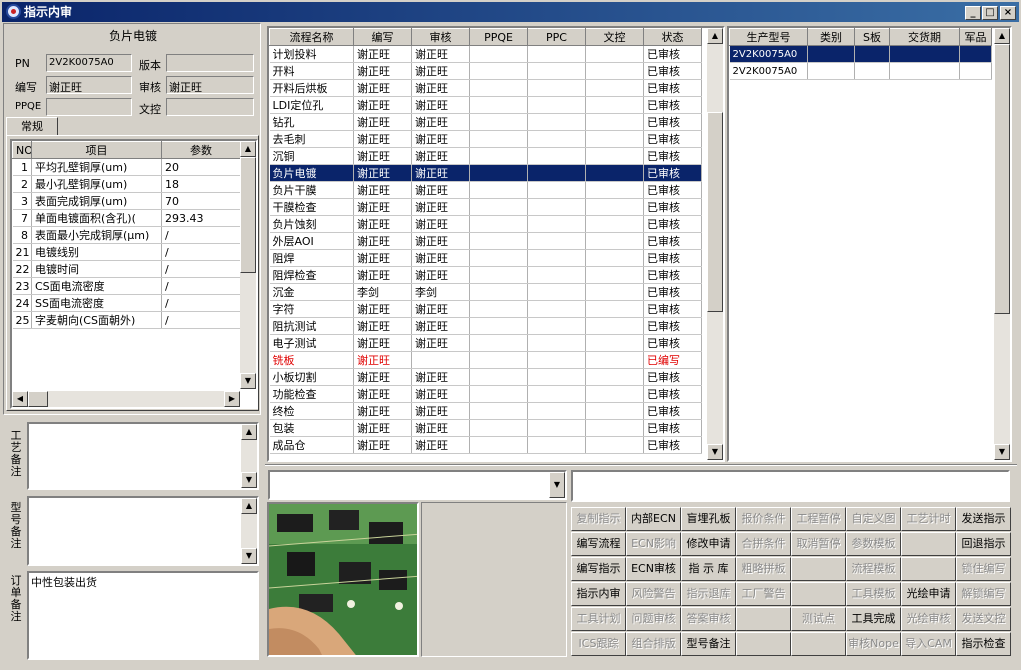 The width and height of the screenshot is (1021, 670). What do you see at coordinates (249, 531) in the screenshot?
I see `model-note-vscroll: ▲ ▼` at bounding box center [249, 531].